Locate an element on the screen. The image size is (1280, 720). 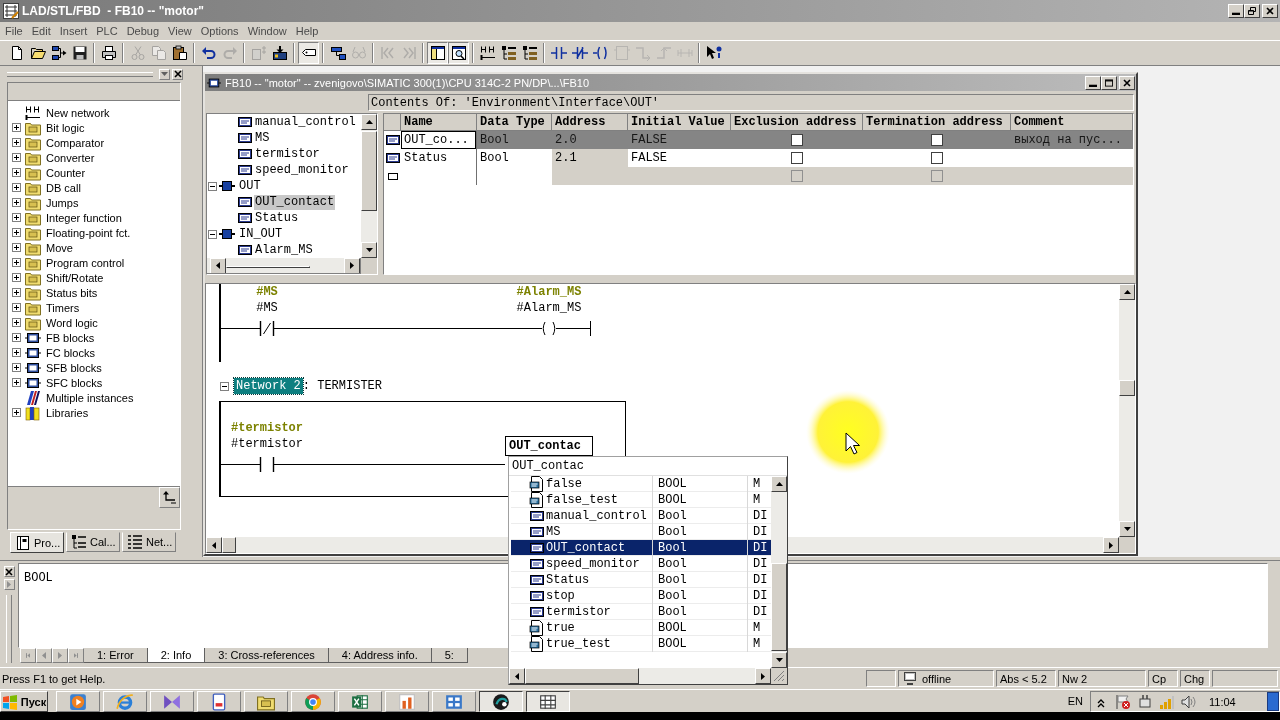
scroll-up-button is located at coordinates (369, 122).